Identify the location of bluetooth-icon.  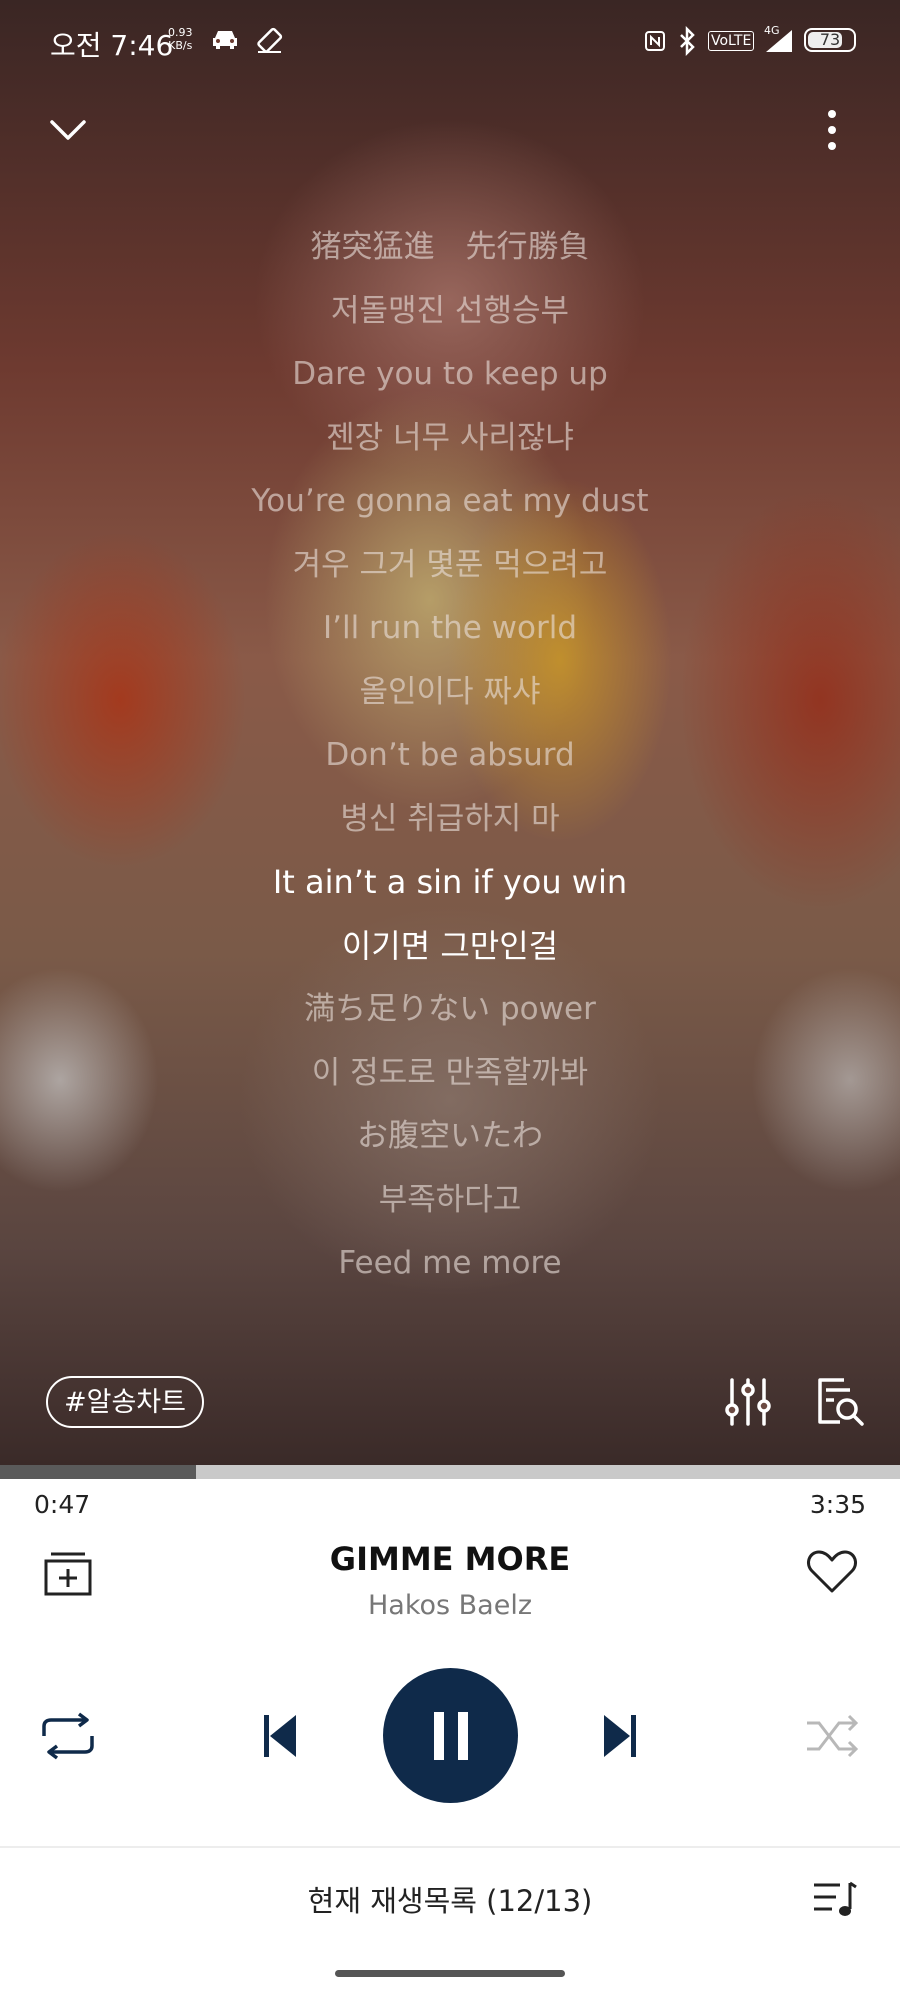
(687, 41).